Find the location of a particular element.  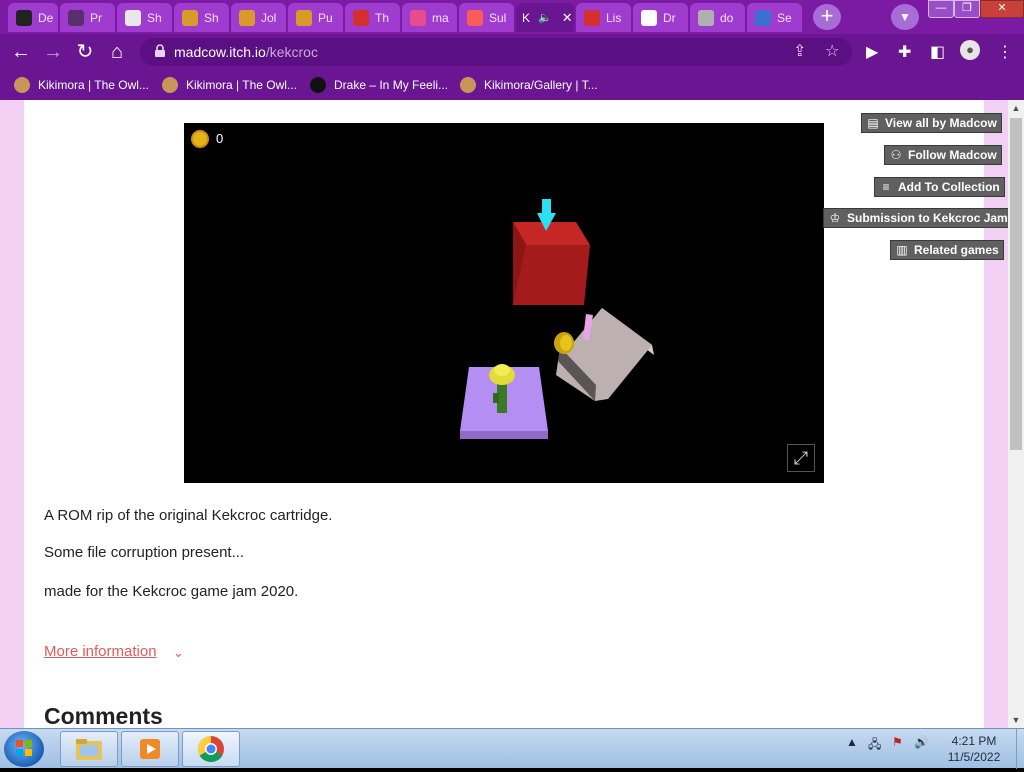

windows-taskbar: ▲ 🖧 ⚑ 🔊 4:21 PM 11/5/2022 is located at coordinates (512, 748).